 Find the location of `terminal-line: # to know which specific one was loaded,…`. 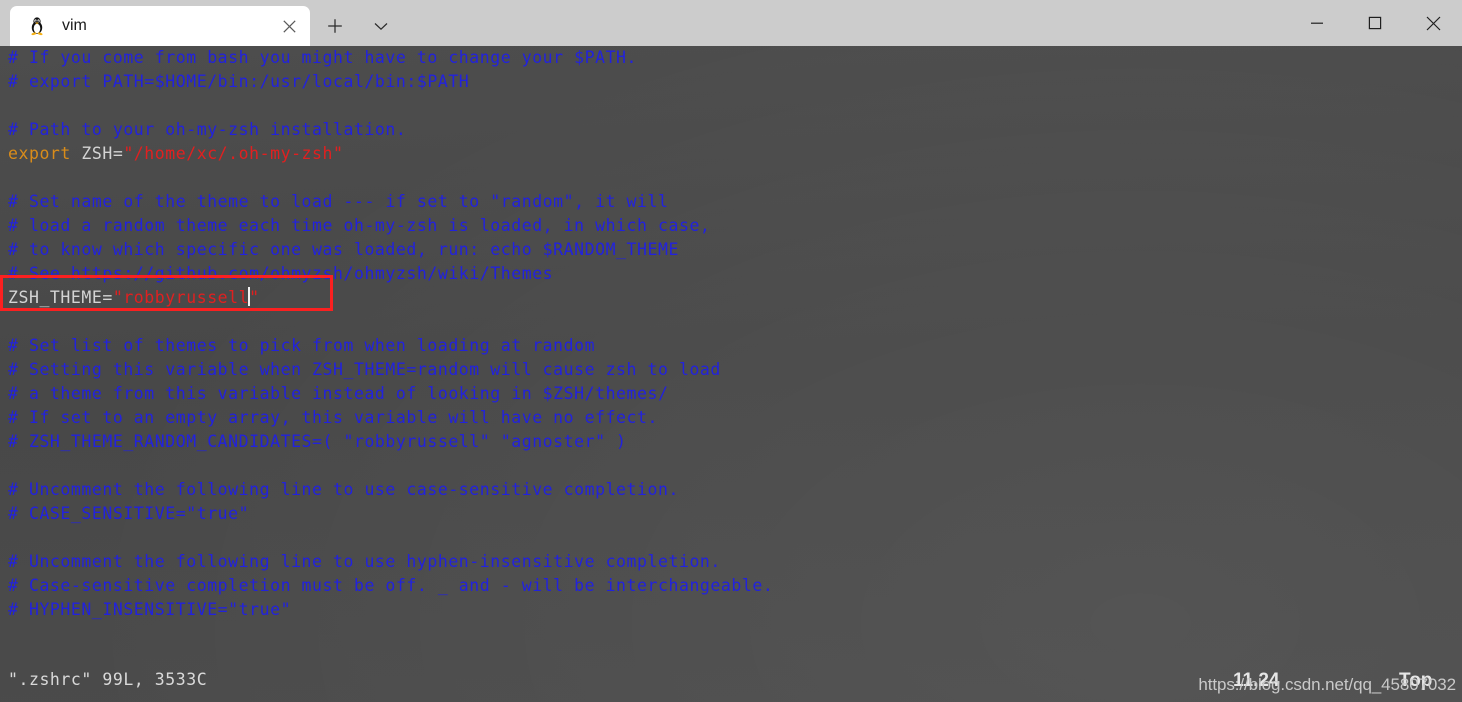

terminal-line: # to know which specific one was loaded,… is located at coordinates (735, 250).